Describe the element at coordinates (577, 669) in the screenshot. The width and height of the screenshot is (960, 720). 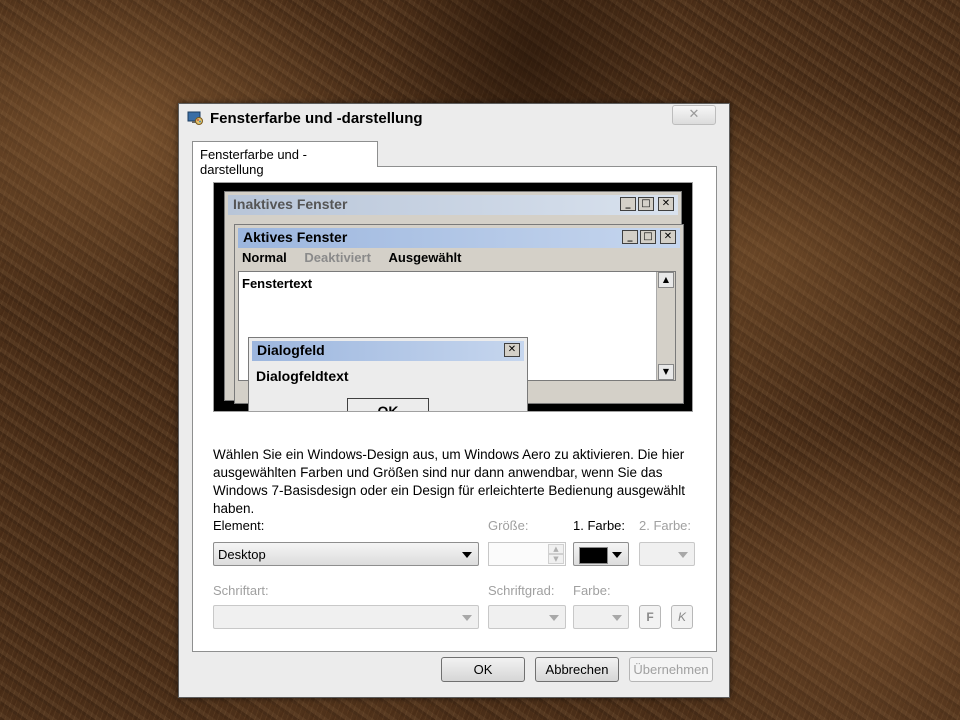
I see `cancel-button: Abbrechen` at that location.